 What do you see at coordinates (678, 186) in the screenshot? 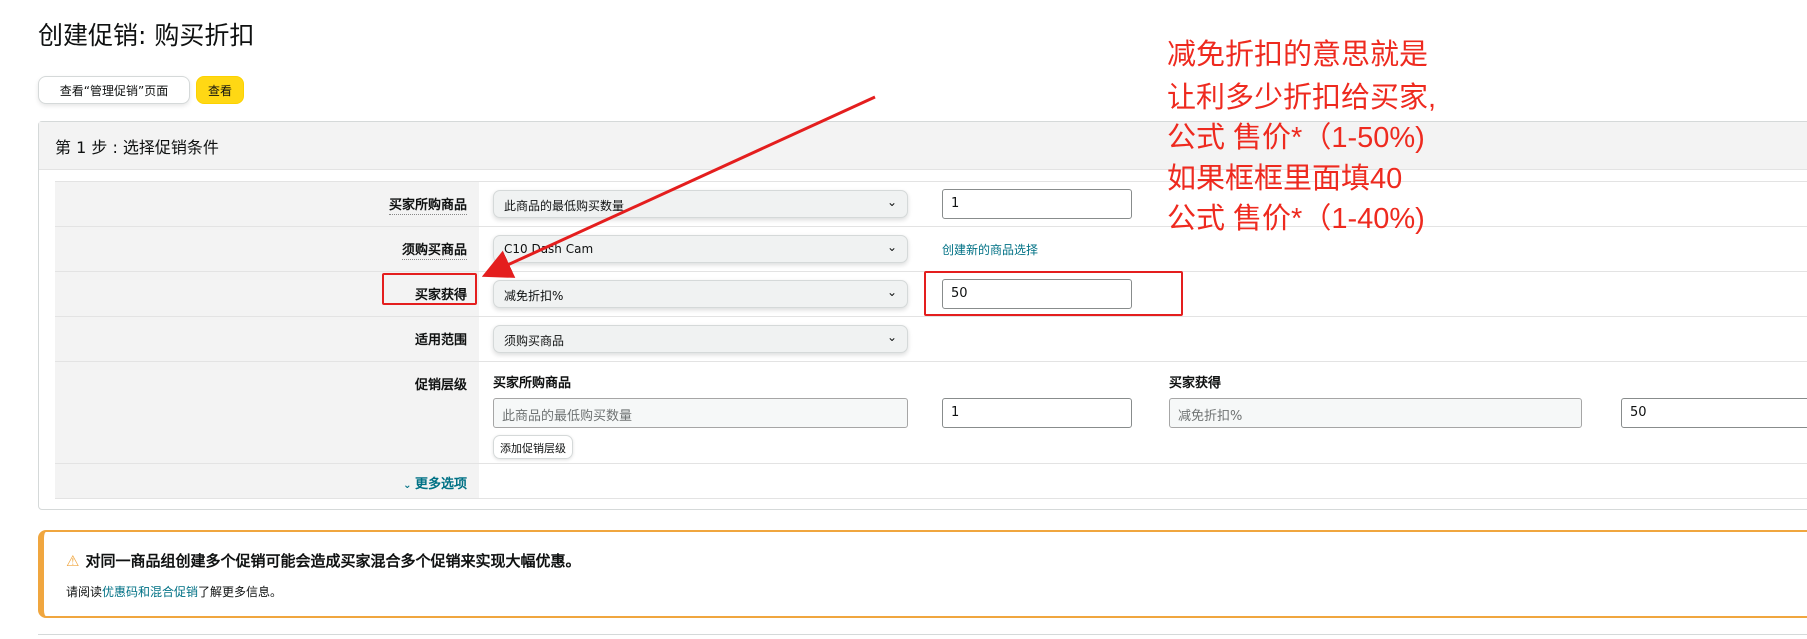
I see `annotation-arrow-icon` at bounding box center [678, 186].